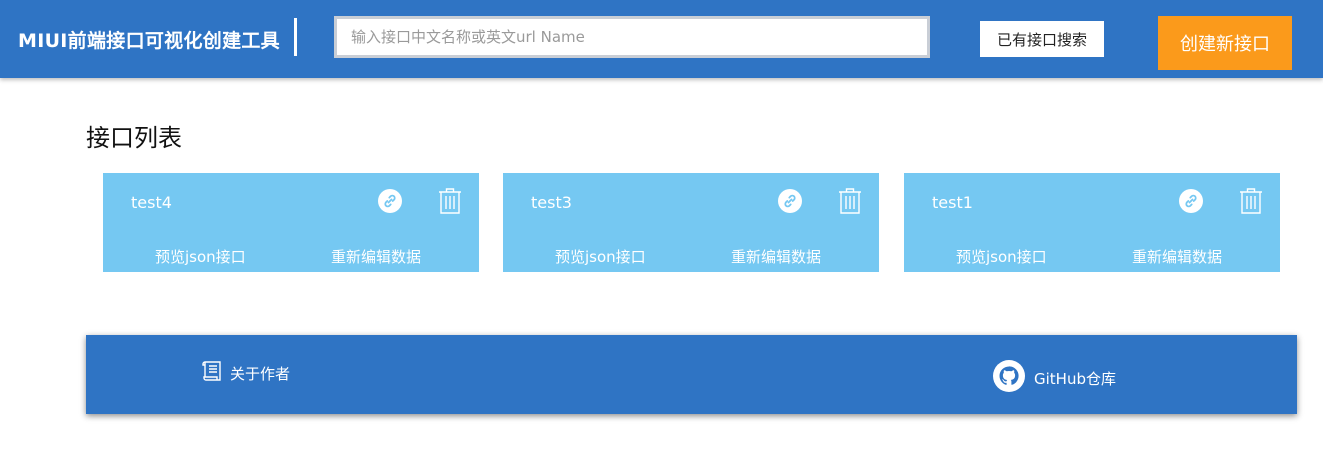 This screenshot has width=1323, height=455. I want to click on create-interface-button: 创建新接口, so click(1225, 43).